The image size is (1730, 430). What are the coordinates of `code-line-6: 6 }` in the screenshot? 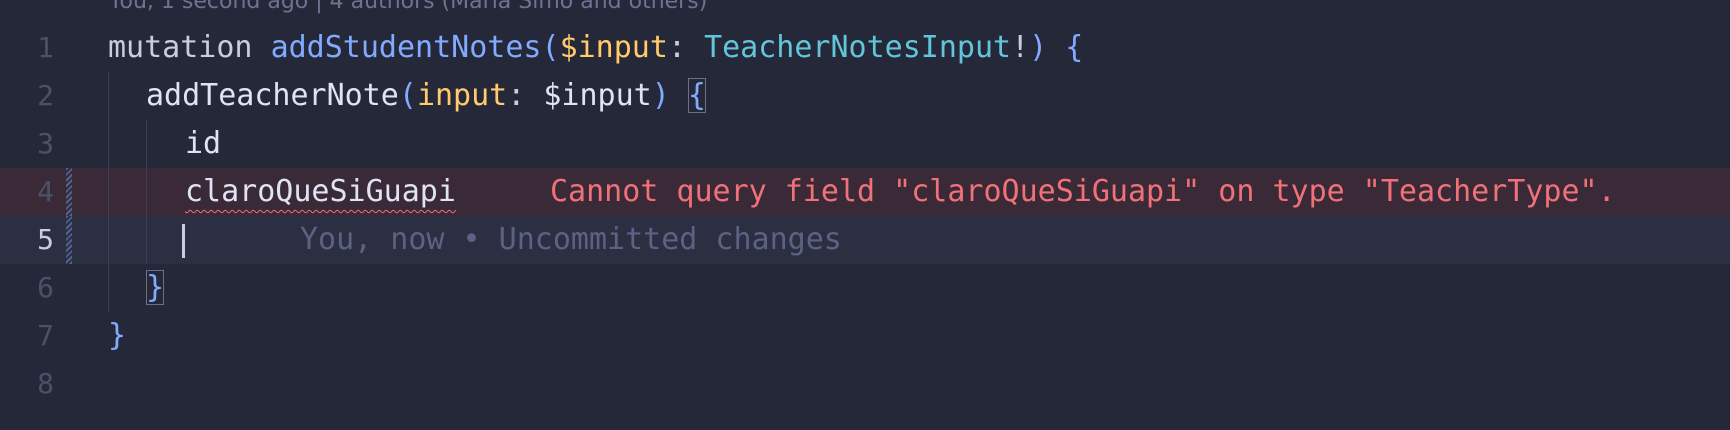 It's located at (865, 288).